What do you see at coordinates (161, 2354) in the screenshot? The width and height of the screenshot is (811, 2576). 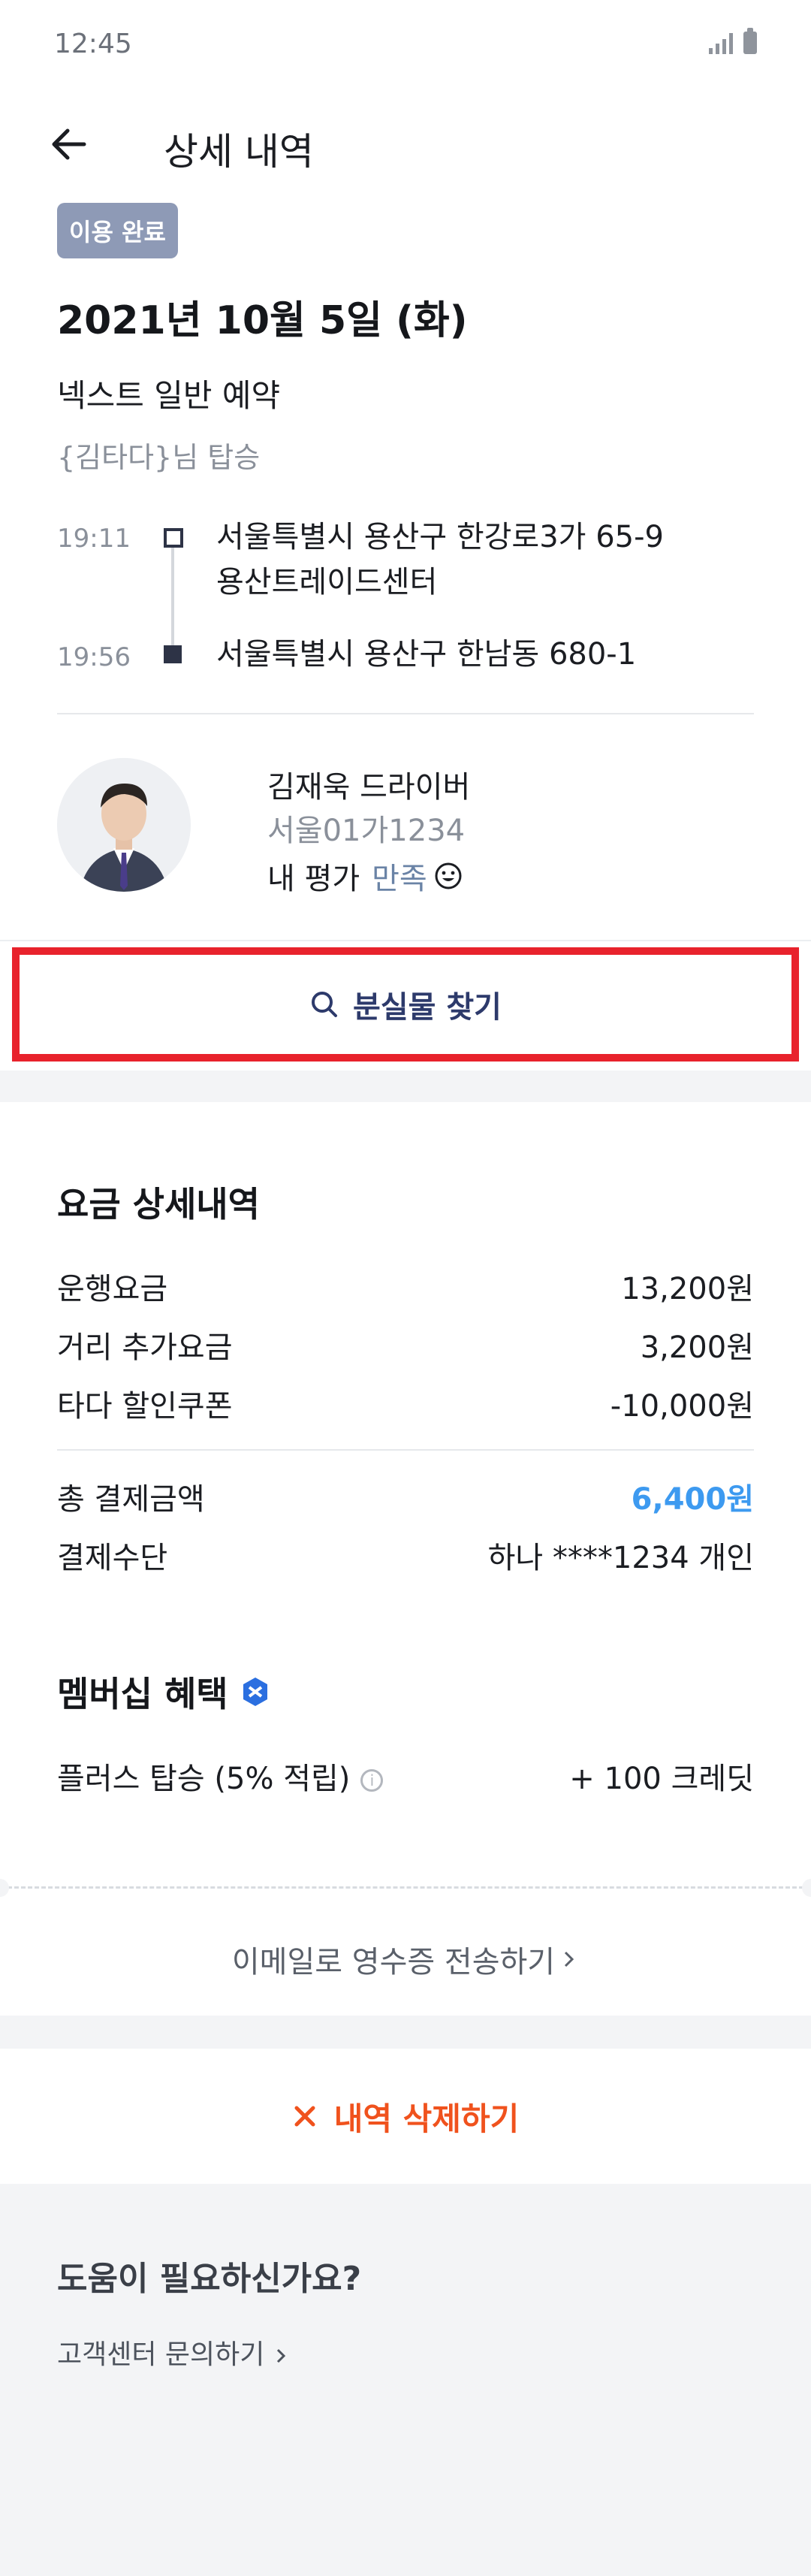 I see `customer-center-label: 고객센터 문의하기` at bounding box center [161, 2354].